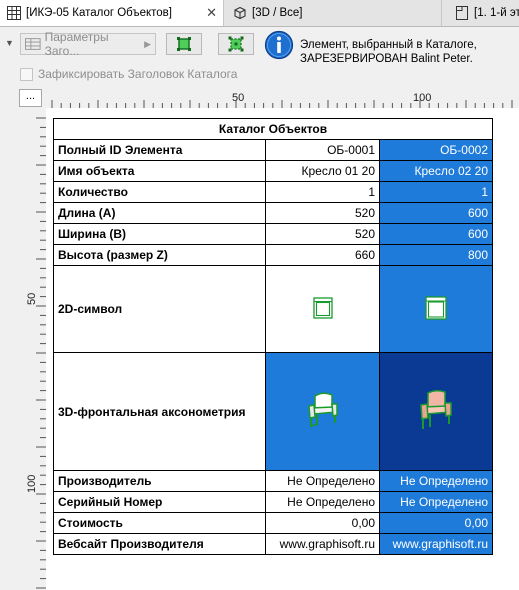 Image resolution: width=519 pixels, height=590 pixels. Describe the element at coordinates (99, 13) in the screenshot. I see `tab-label: [ИКЭ-05 Каталог Объектов]` at that location.